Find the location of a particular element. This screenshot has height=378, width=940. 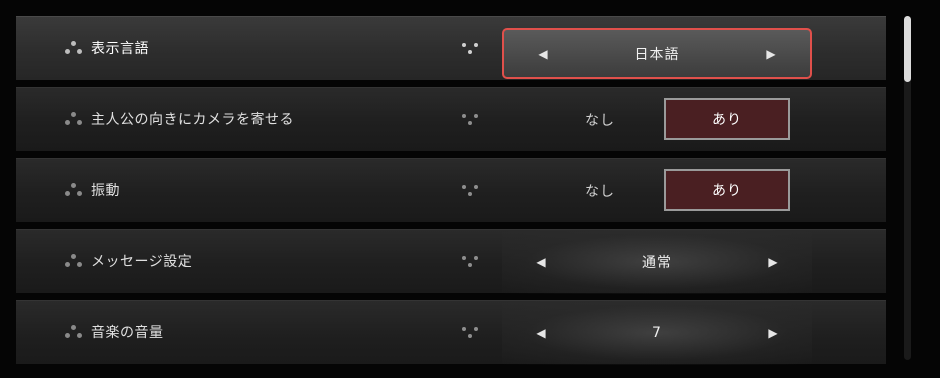

setting-label: 振動 is located at coordinates (105, 191).